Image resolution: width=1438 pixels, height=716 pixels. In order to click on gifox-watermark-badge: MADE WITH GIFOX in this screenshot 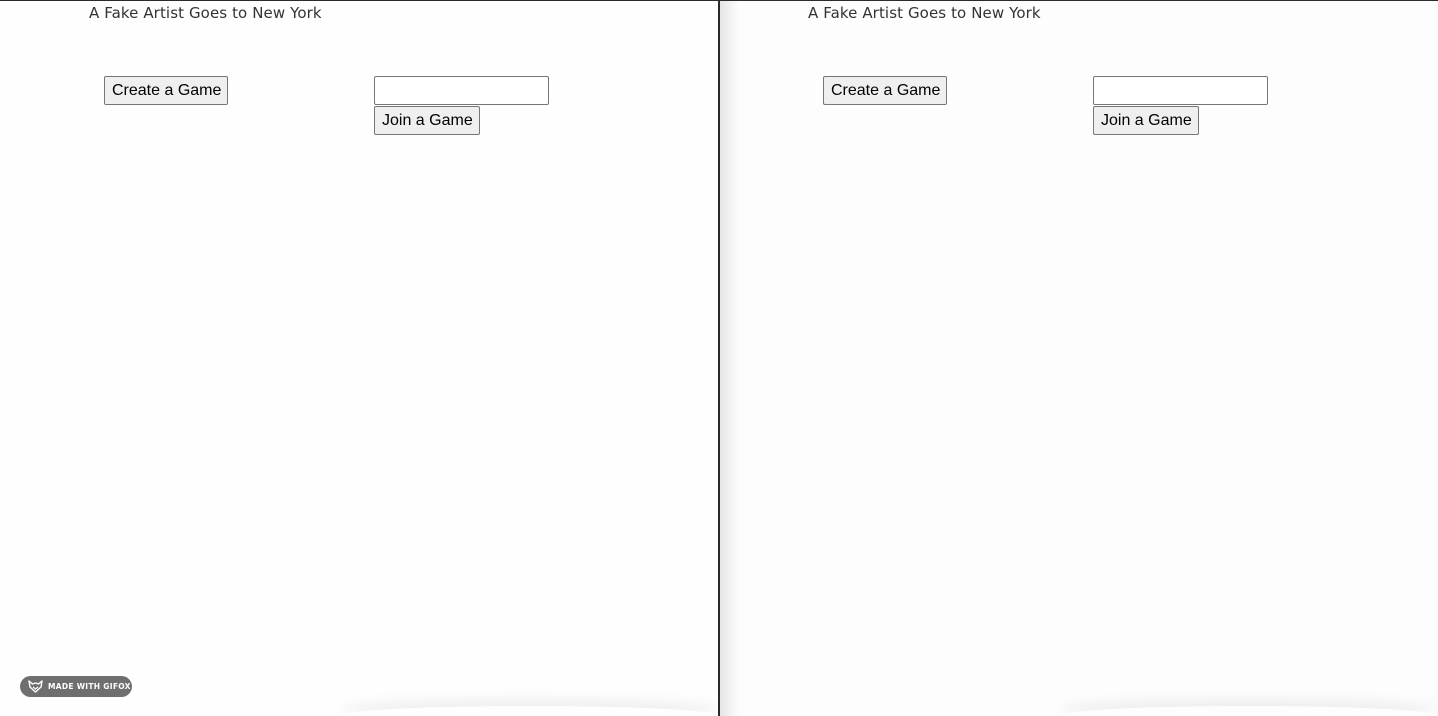, I will do `click(76, 686)`.